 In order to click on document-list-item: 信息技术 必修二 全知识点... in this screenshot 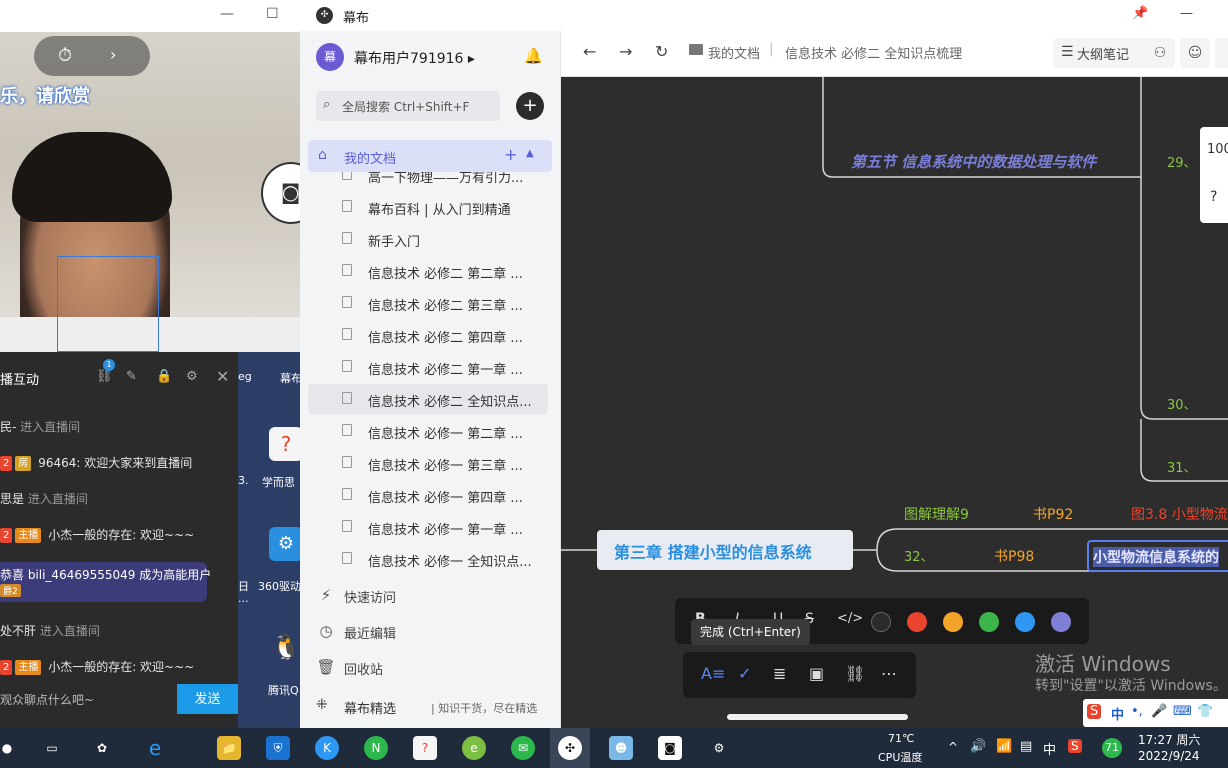, I will do `click(428, 399)`.